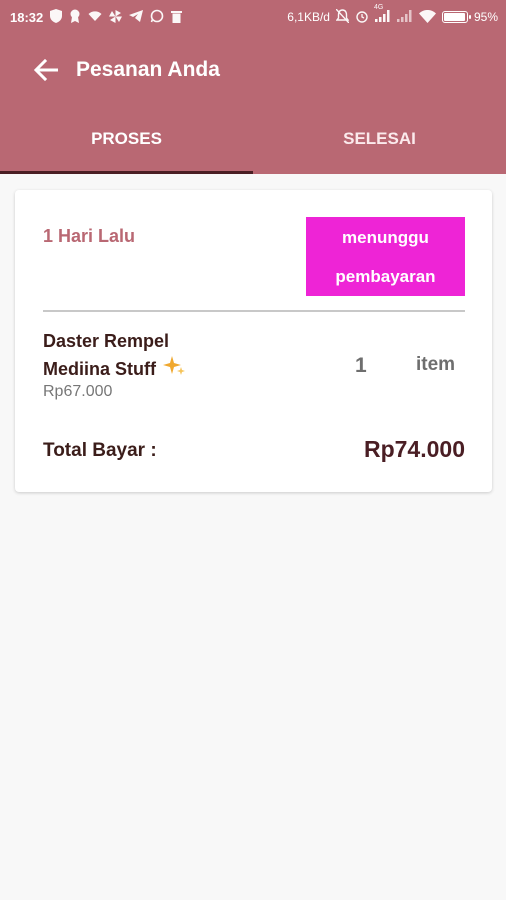 The width and height of the screenshot is (506, 900). I want to click on product-name-line2-row: Mediina Stuff, so click(173, 369).